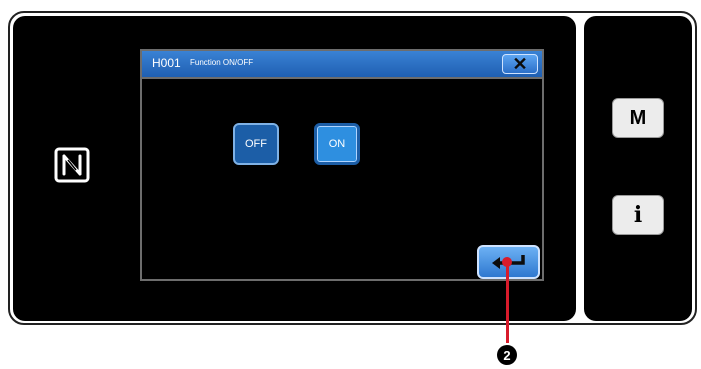 This screenshot has height=369, width=701. Describe the element at coordinates (507, 355) in the screenshot. I see `callout-marker: 2` at that location.